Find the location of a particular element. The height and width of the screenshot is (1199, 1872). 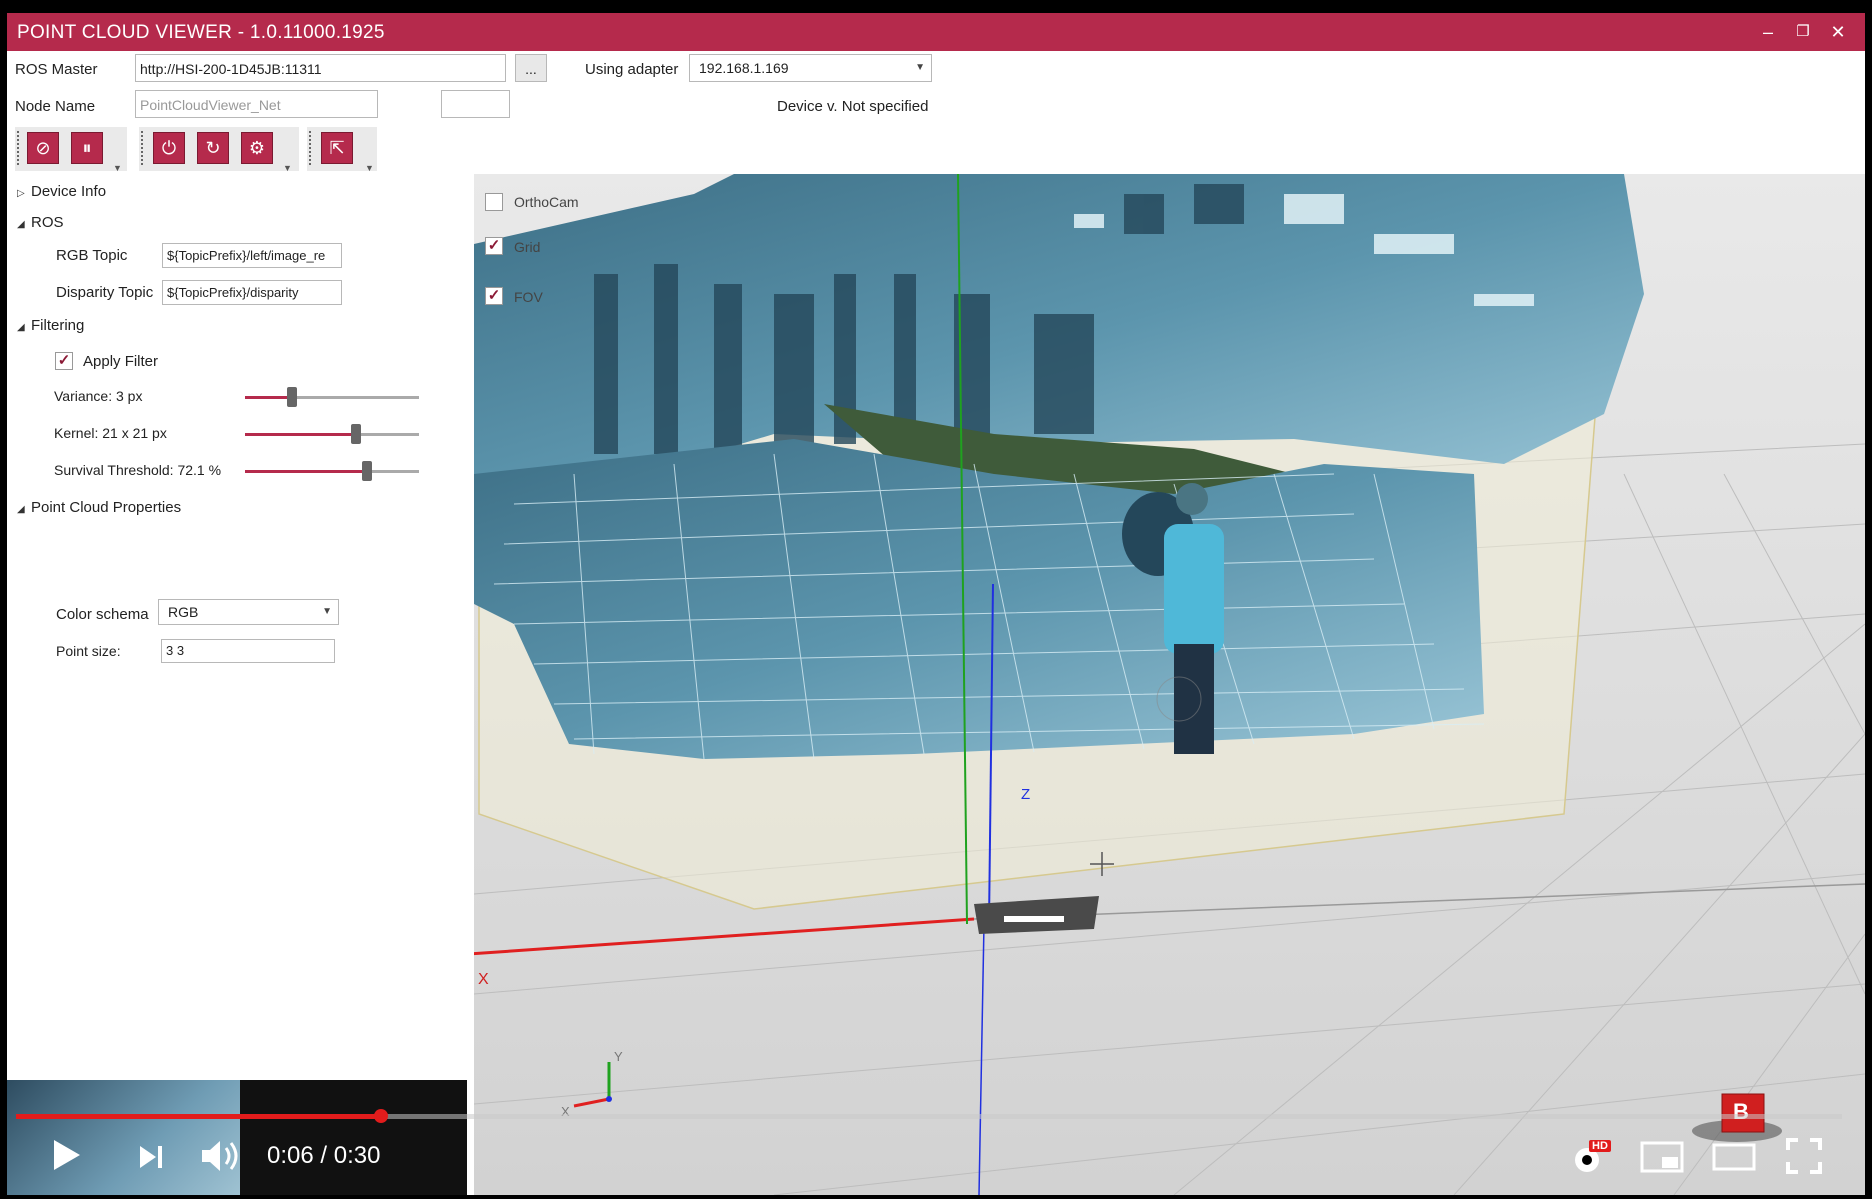

minimize-button: – is located at coordinates (1768, 32).